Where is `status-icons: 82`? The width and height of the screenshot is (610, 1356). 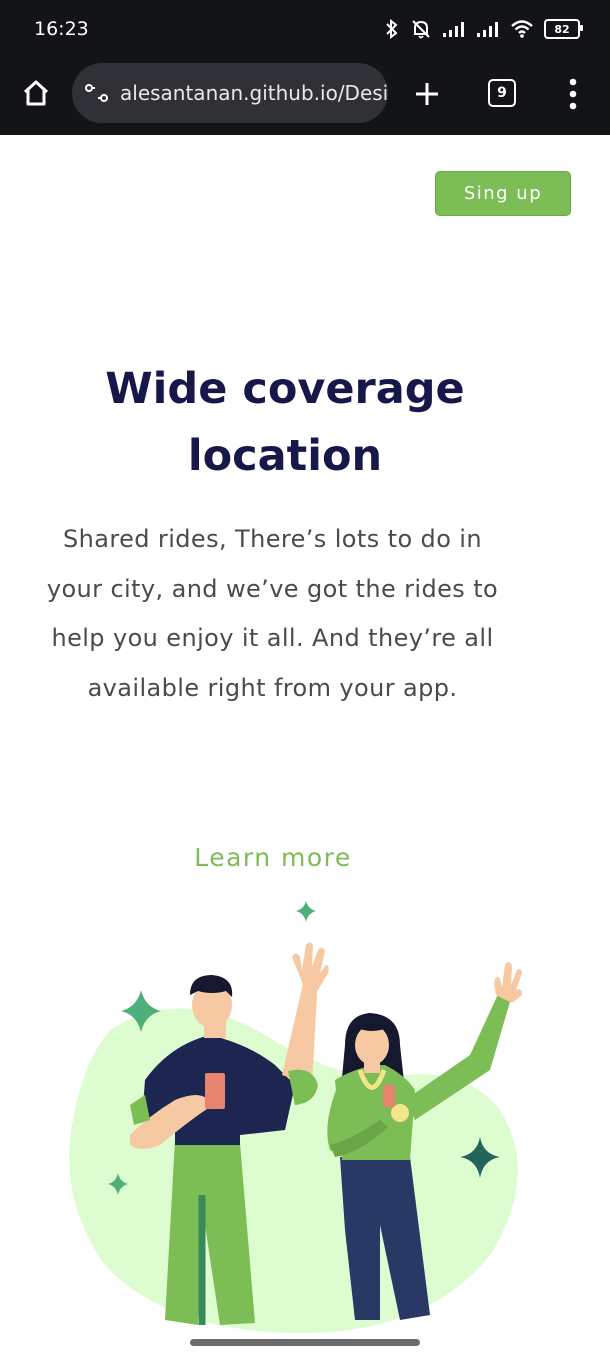
status-icons: 82 is located at coordinates (483, 29).